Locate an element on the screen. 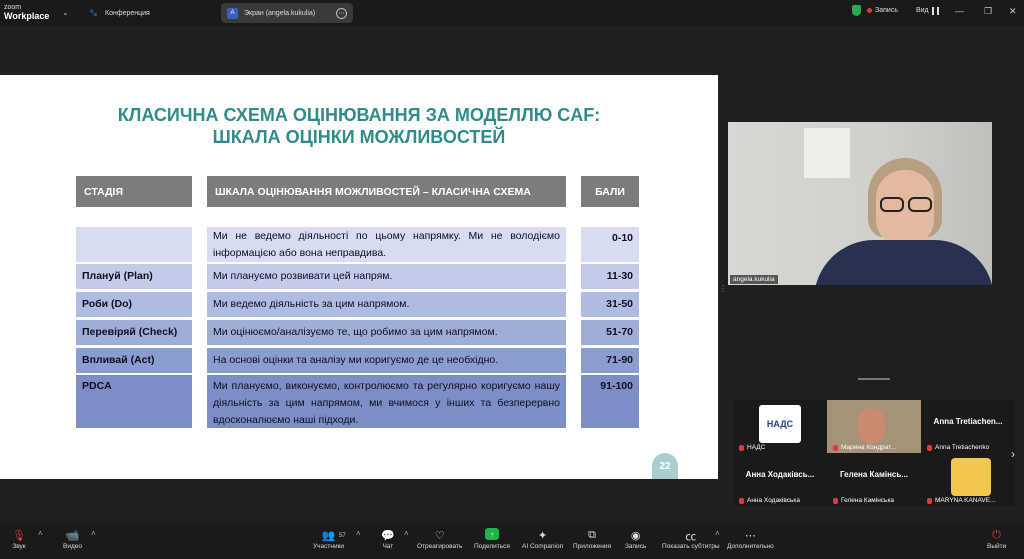 The image size is (1024, 559). participant-tile: Гелена Камінсь... Гелена Камінська is located at coordinates (874, 479).